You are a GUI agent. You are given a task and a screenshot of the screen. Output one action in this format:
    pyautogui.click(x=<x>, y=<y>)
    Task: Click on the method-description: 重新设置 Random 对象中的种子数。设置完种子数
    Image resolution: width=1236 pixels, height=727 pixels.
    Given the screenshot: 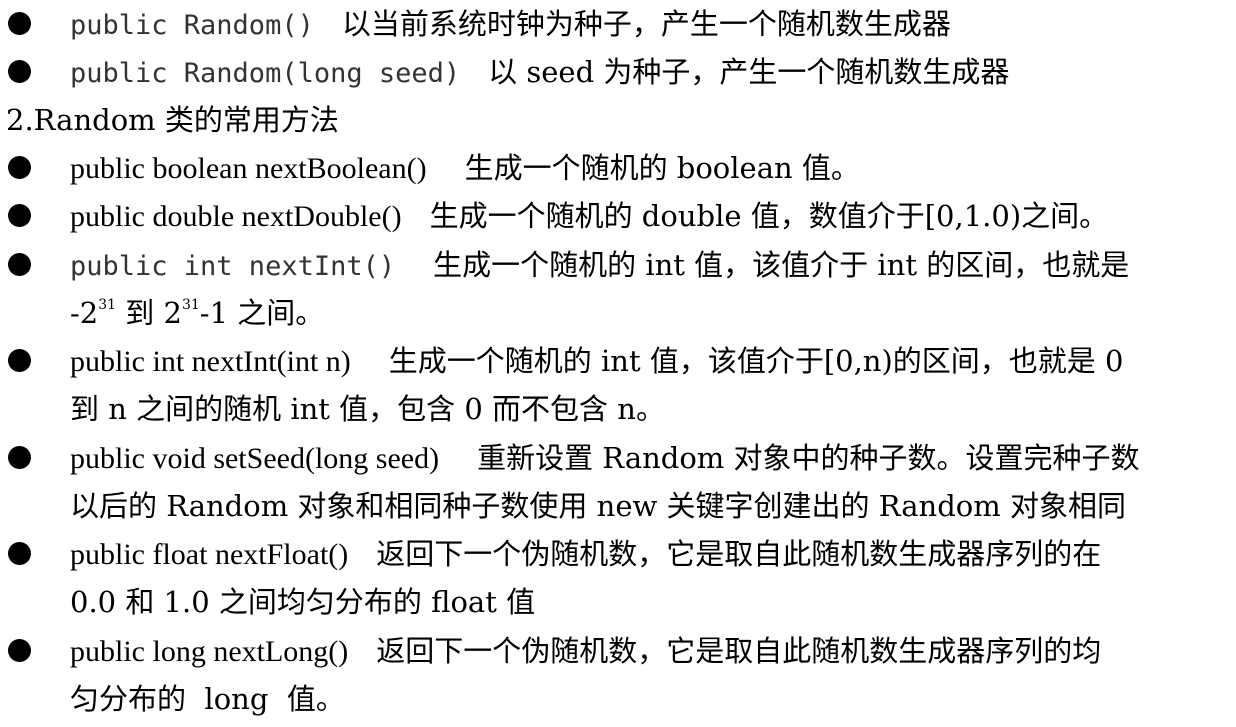 What is the action you would take?
    pyautogui.click(x=808, y=458)
    